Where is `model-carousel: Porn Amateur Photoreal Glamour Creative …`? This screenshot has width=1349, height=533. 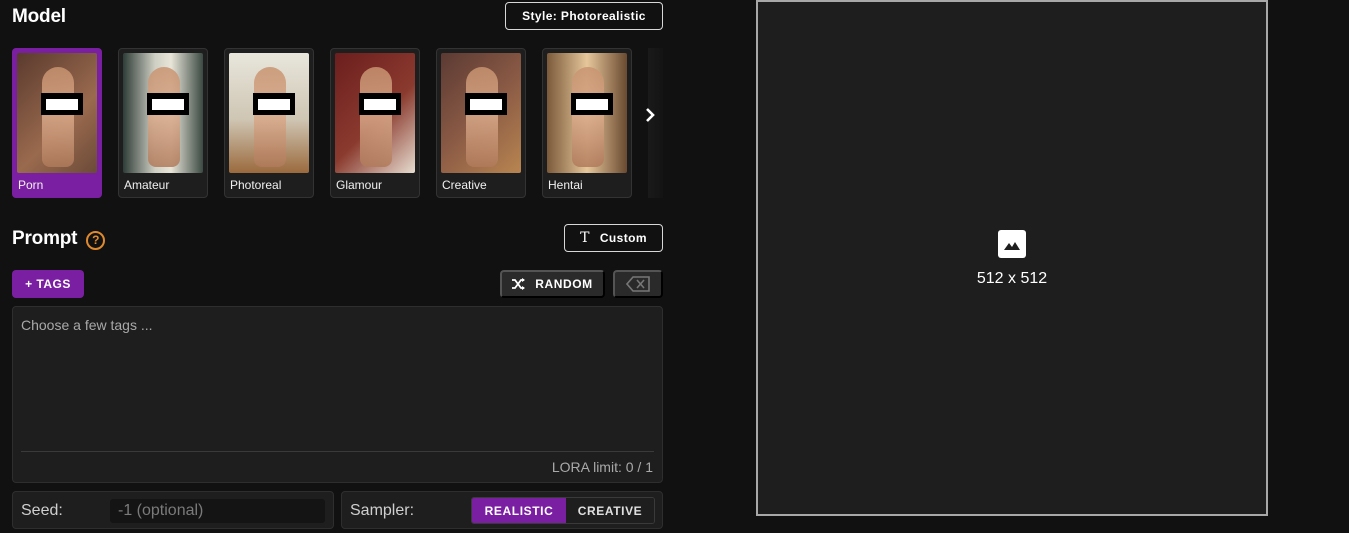
model-carousel: Porn Amateur Photoreal Glamour Creative … is located at coordinates (337, 123).